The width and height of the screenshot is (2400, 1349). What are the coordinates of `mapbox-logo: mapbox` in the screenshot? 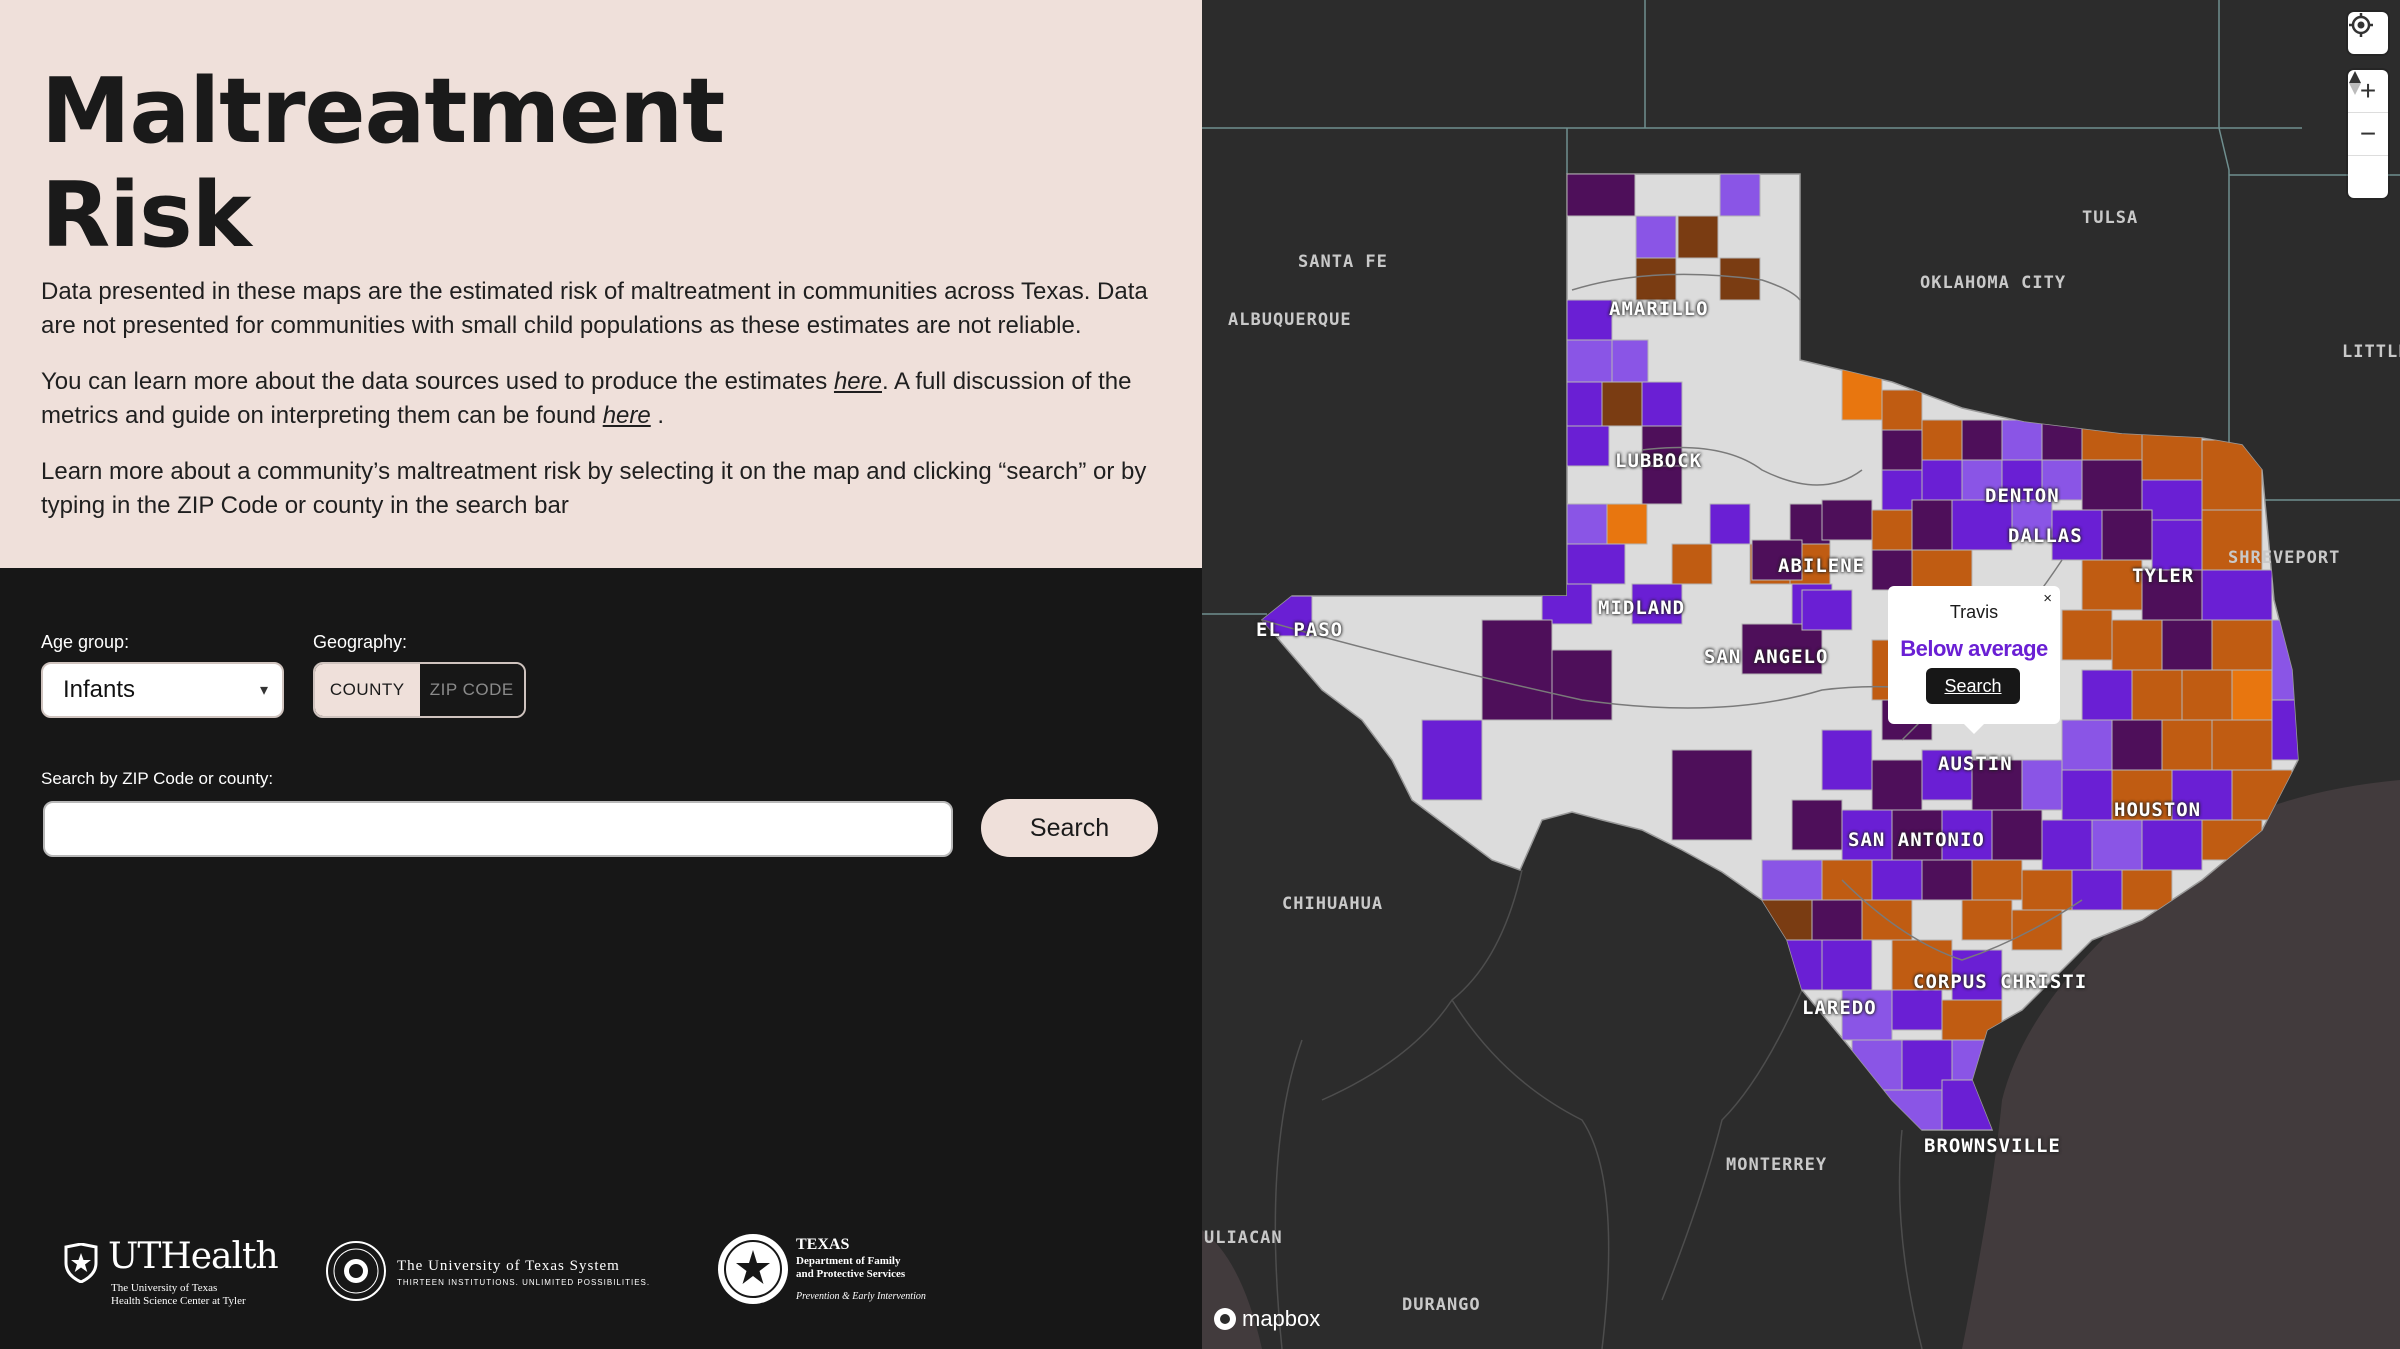 It's located at (1267, 1319).